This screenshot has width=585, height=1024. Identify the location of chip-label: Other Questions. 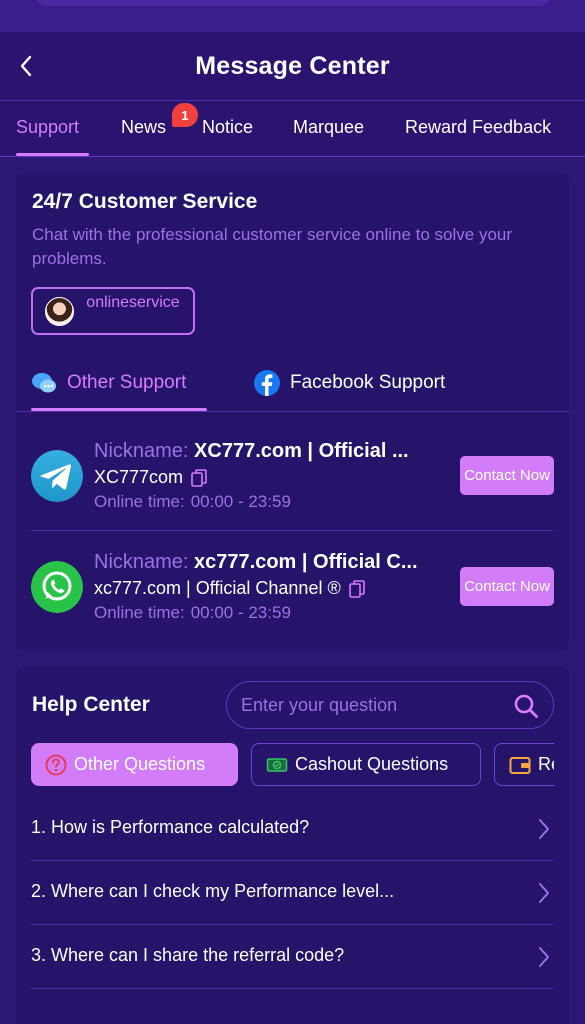
(140, 764).